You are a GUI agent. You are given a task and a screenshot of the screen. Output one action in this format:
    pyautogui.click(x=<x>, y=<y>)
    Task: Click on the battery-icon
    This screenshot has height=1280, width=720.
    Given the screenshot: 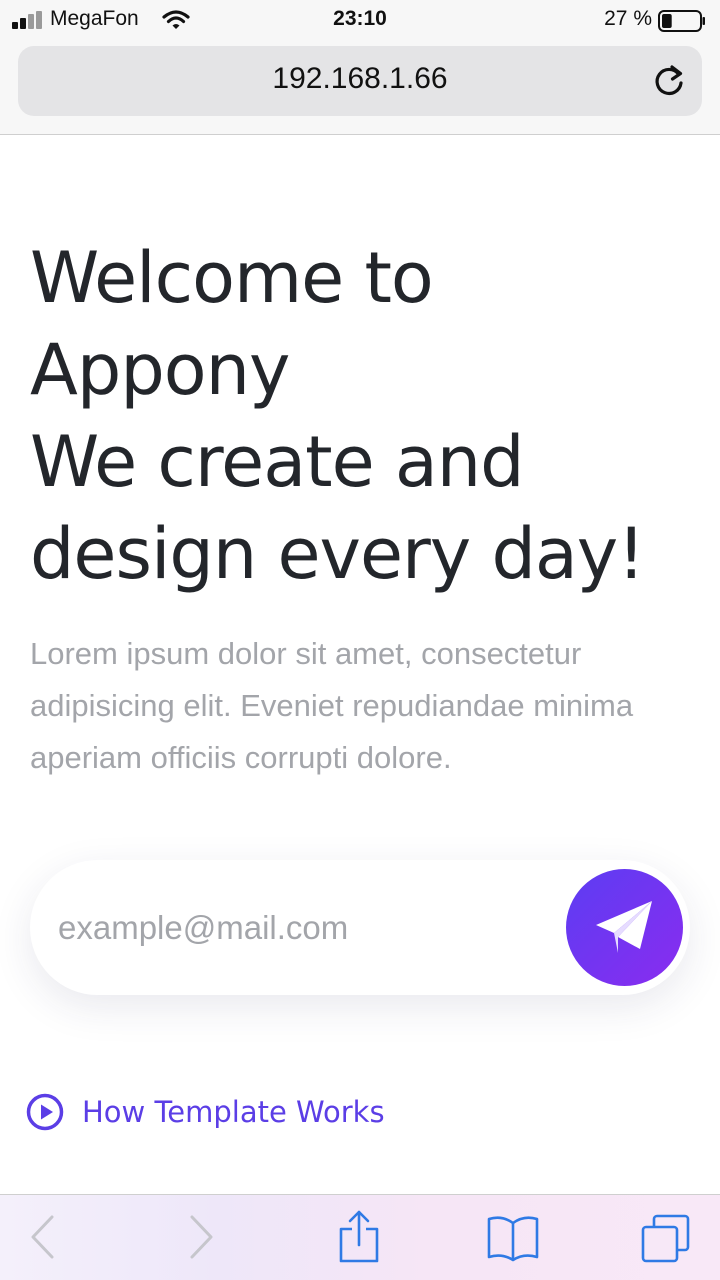 What is the action you would take?
    pyautogui.click(x=681, y=21)
    